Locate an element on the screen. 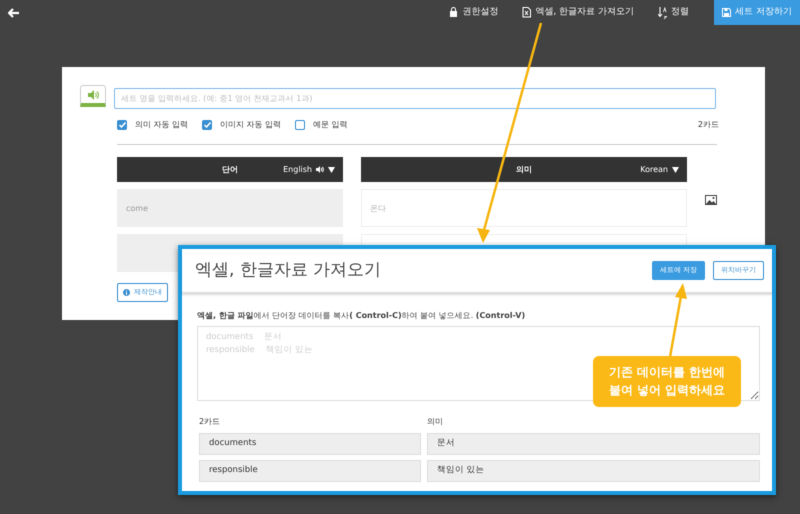  card-count: 2카드 is located at coordinates (708, 125).